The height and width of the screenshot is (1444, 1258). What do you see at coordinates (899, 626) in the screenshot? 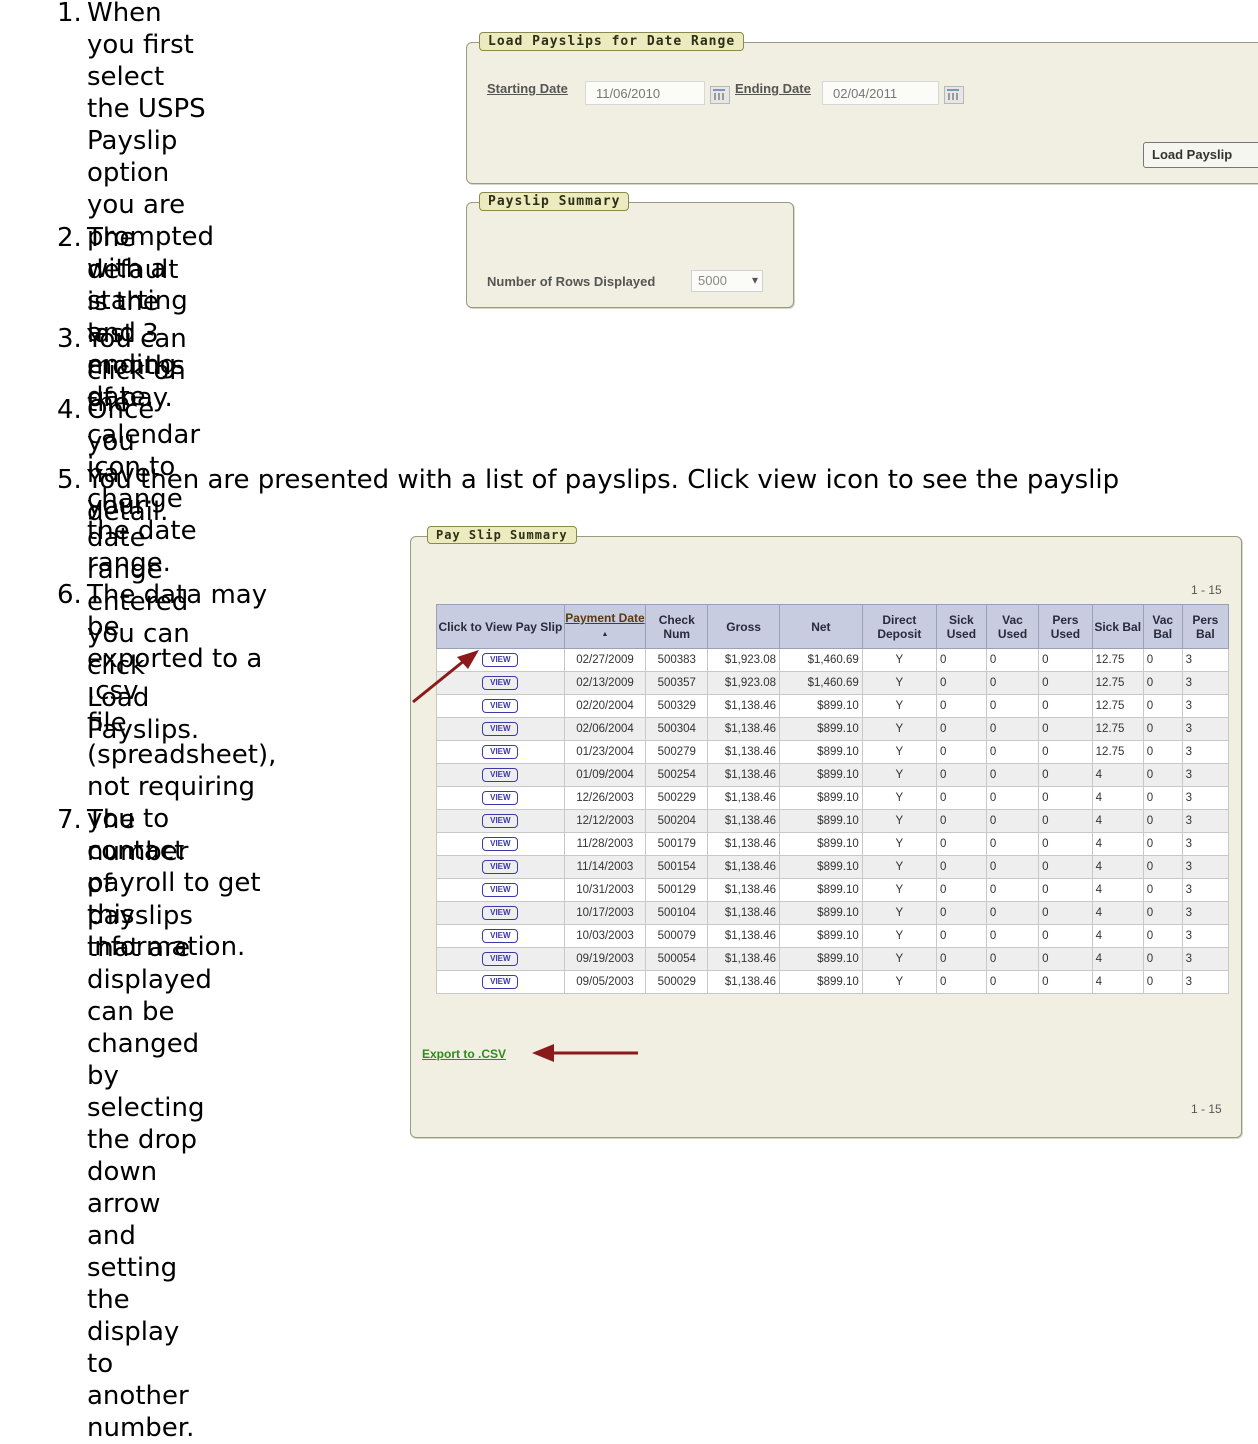
I see `header-direct-deposit: Direct Deposit` at bounding box center [899, 626].